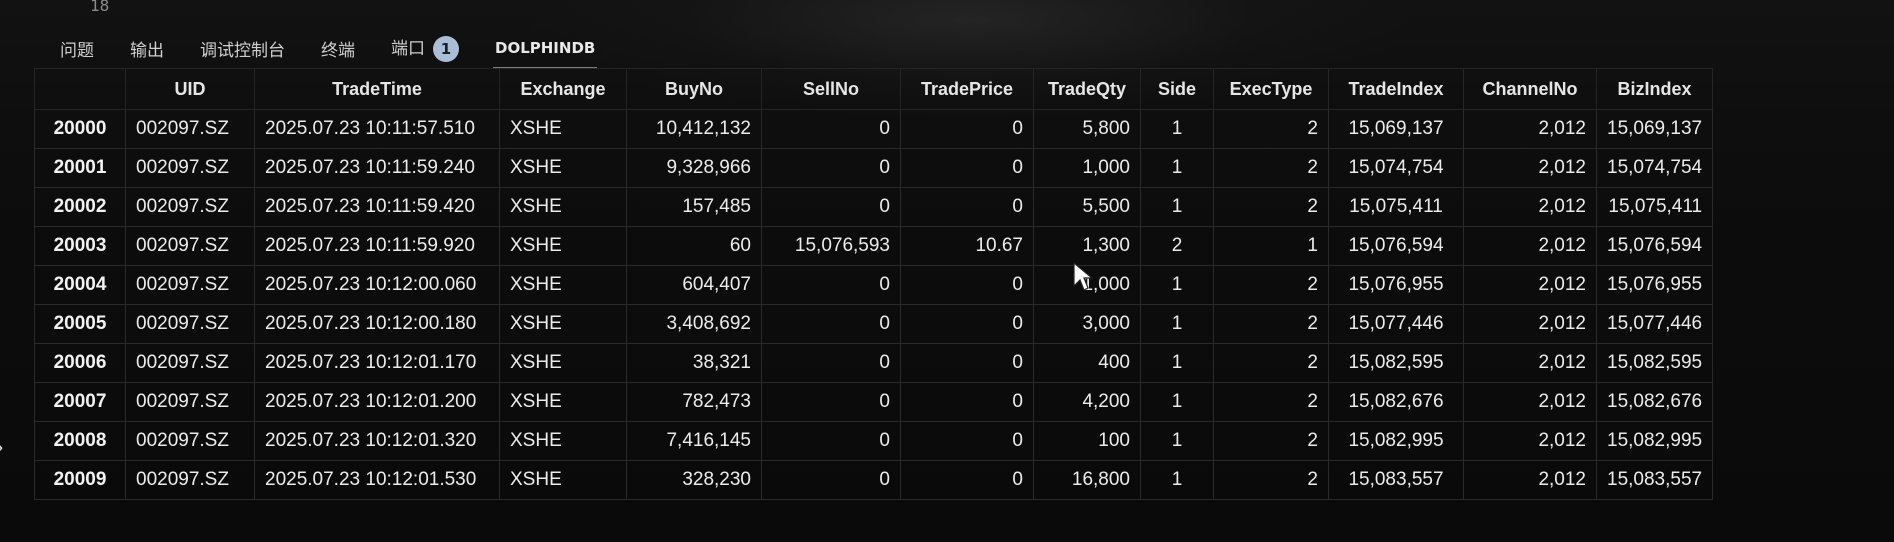 The image size is (1894, 542). What do you see at coordinates (1654, 402) in the screenshot?
I see `cell-bizindex: 15,082,676` at bounding box center [1654, 402].